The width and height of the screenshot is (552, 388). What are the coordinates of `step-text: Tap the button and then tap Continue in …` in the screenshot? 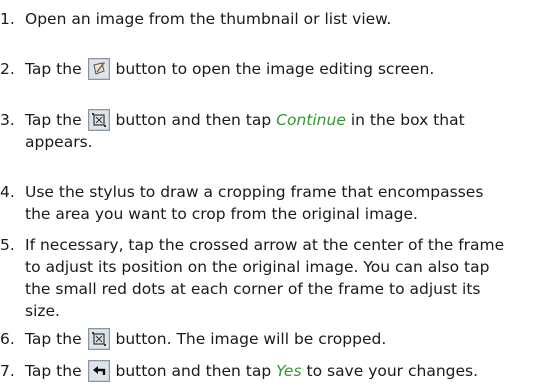 It's located at (288, 131).